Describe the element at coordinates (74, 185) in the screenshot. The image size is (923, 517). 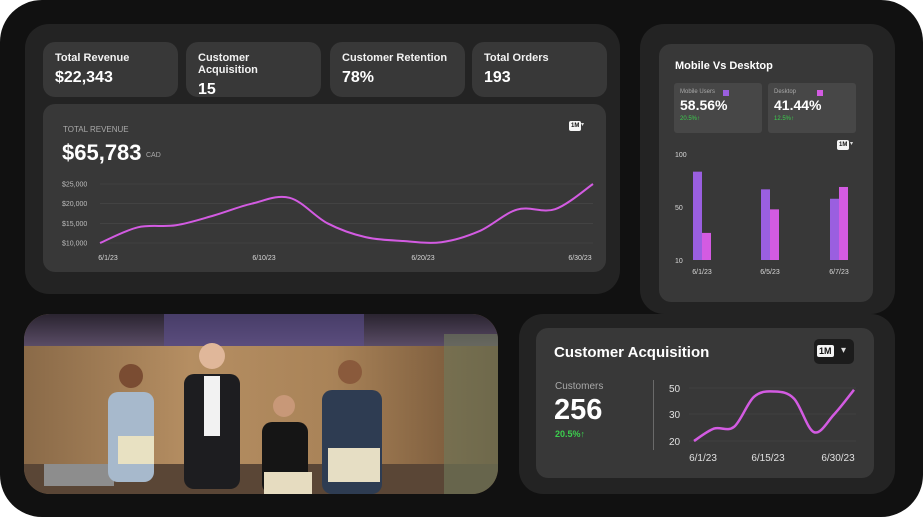
I see `y-tick-label: $25,000` at that location.